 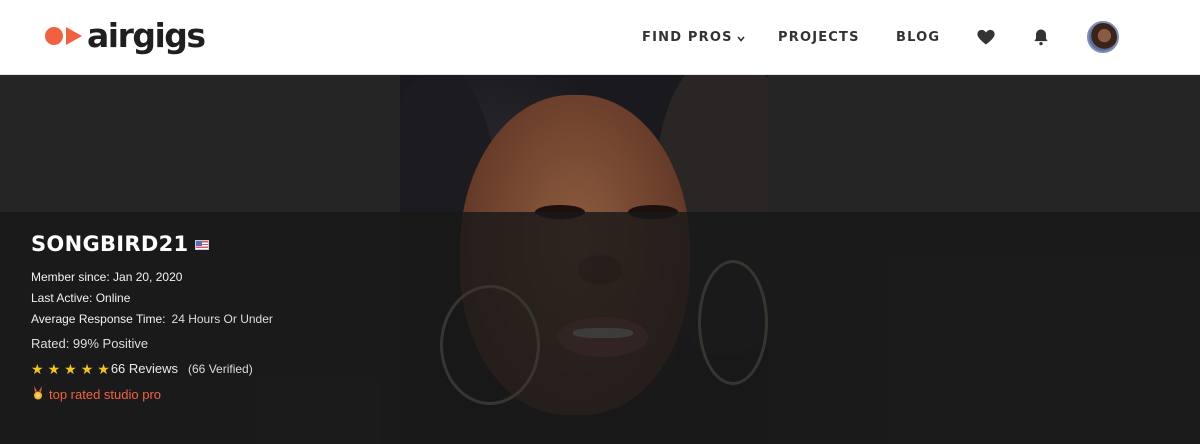 I want to click on top-rated-badge: top rated studio pro, so click(x=96, y=394).